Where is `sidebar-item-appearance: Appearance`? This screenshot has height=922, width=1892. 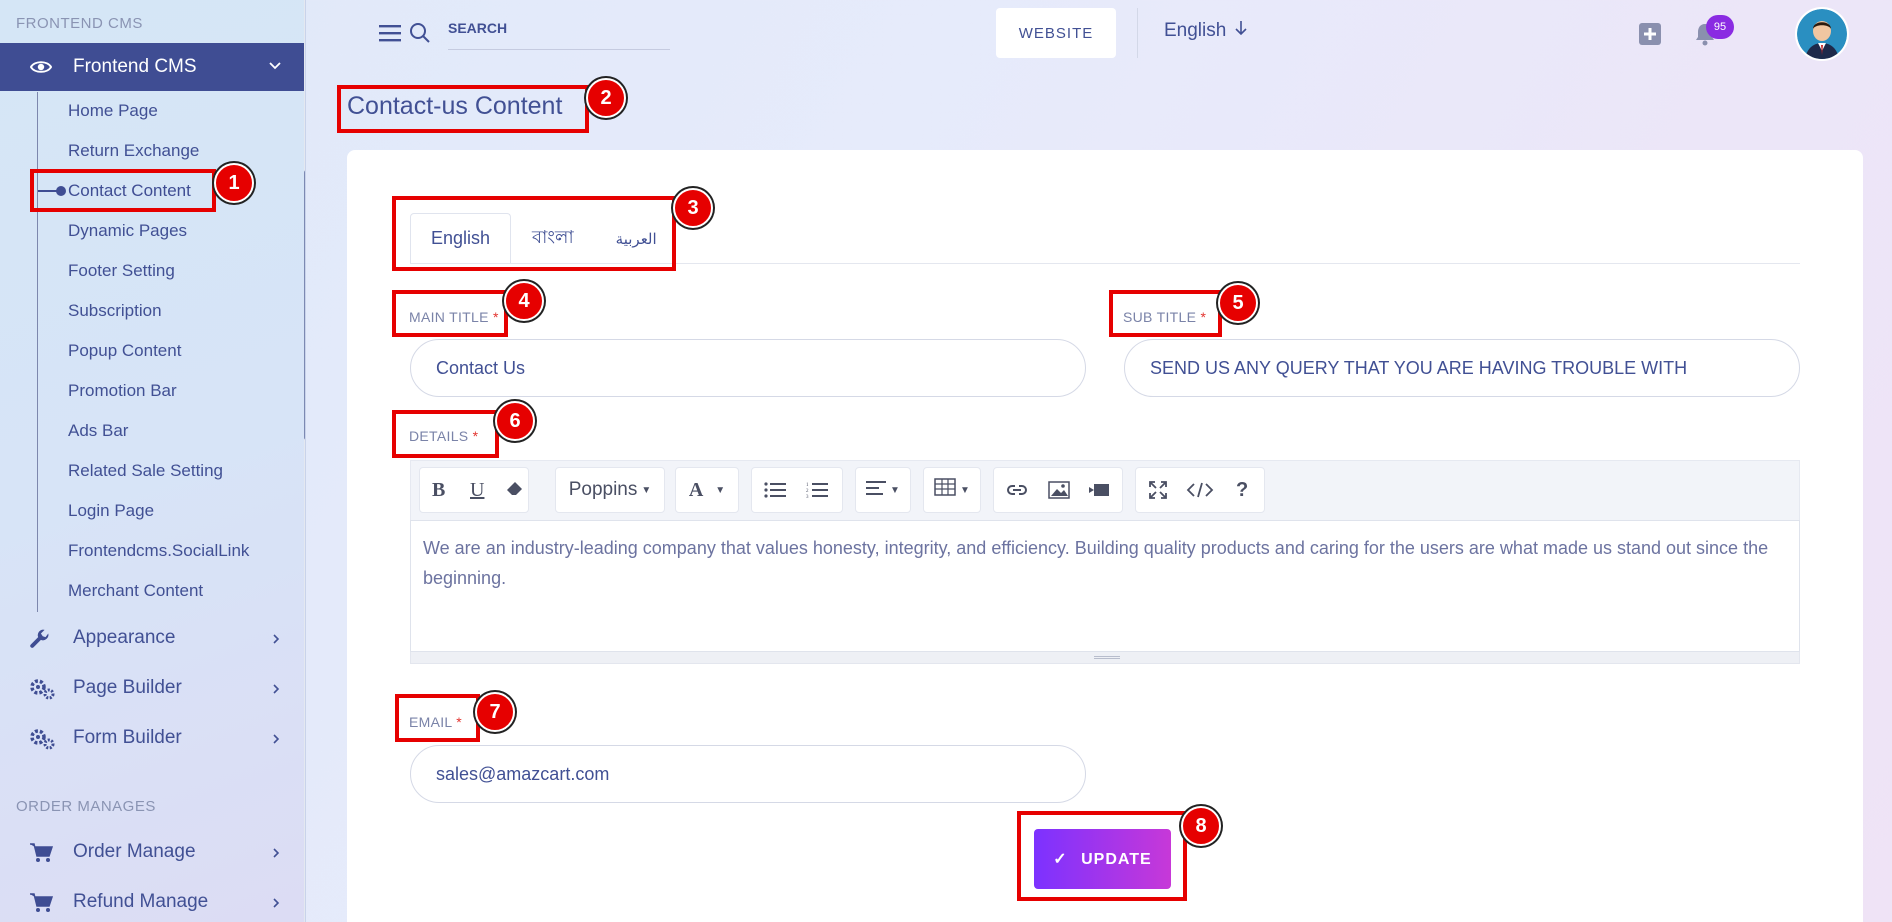 sidebar-item-appearance: Appearance is located at coordinates (152, 638).